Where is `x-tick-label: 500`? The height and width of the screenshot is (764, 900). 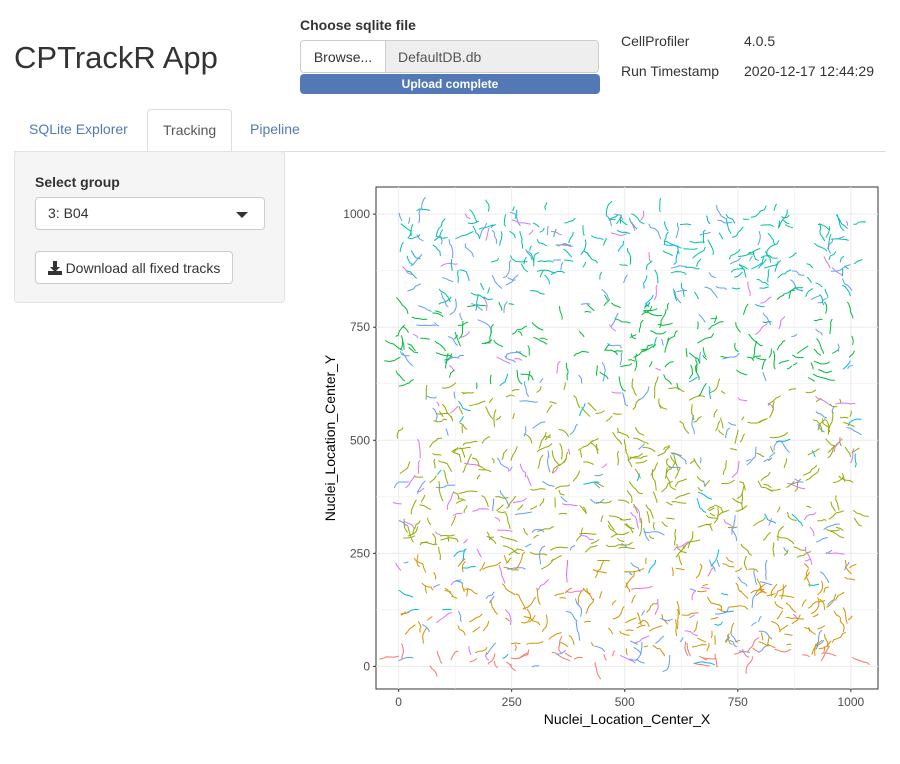
x-tick-label: 500 is located at coordinates (625, 702).